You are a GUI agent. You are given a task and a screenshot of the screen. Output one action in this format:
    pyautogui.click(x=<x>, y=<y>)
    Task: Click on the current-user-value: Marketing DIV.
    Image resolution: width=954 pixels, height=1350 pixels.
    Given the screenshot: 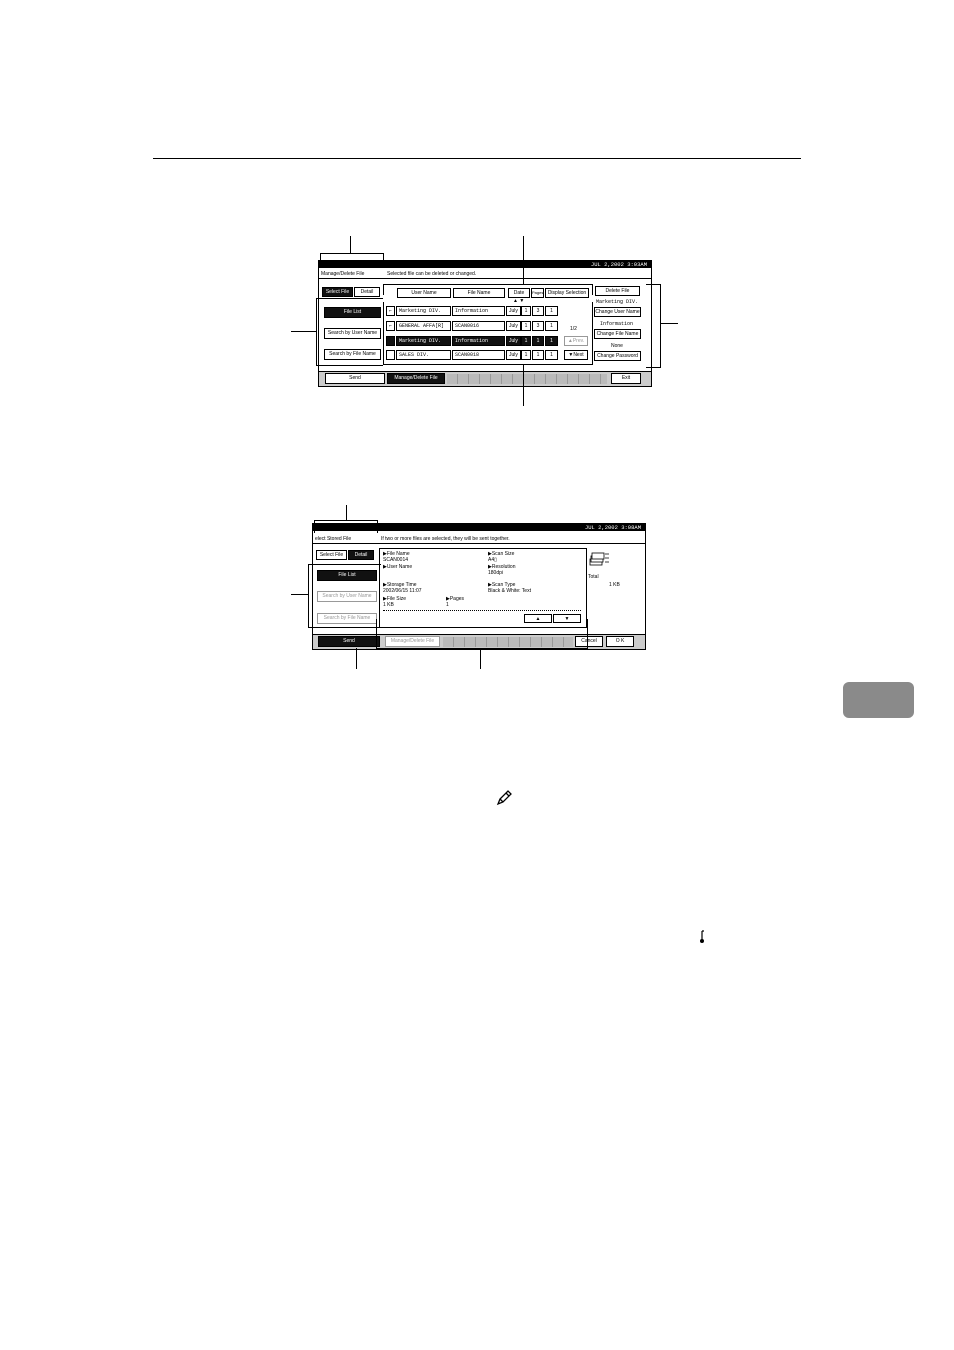 What is the action you would take?
    pyautogui.click(x=617, y=302)
    